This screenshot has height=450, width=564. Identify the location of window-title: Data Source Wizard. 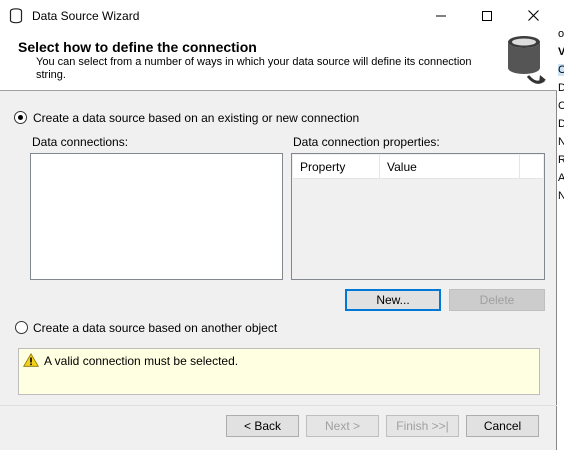
(86, 16).